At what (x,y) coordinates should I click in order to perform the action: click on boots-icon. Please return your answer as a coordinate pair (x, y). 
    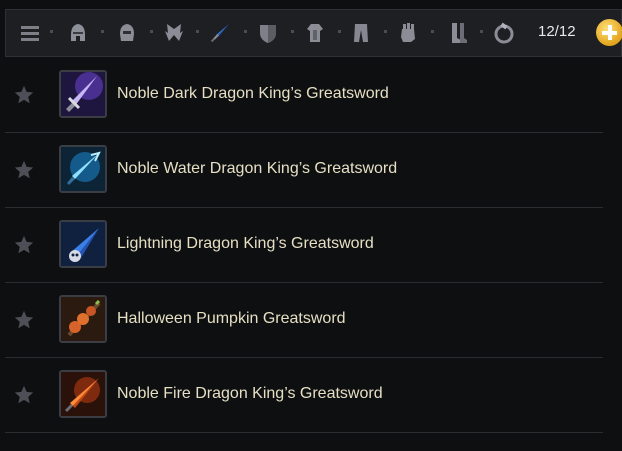
    Looking at the image, I should click on (458, 33).